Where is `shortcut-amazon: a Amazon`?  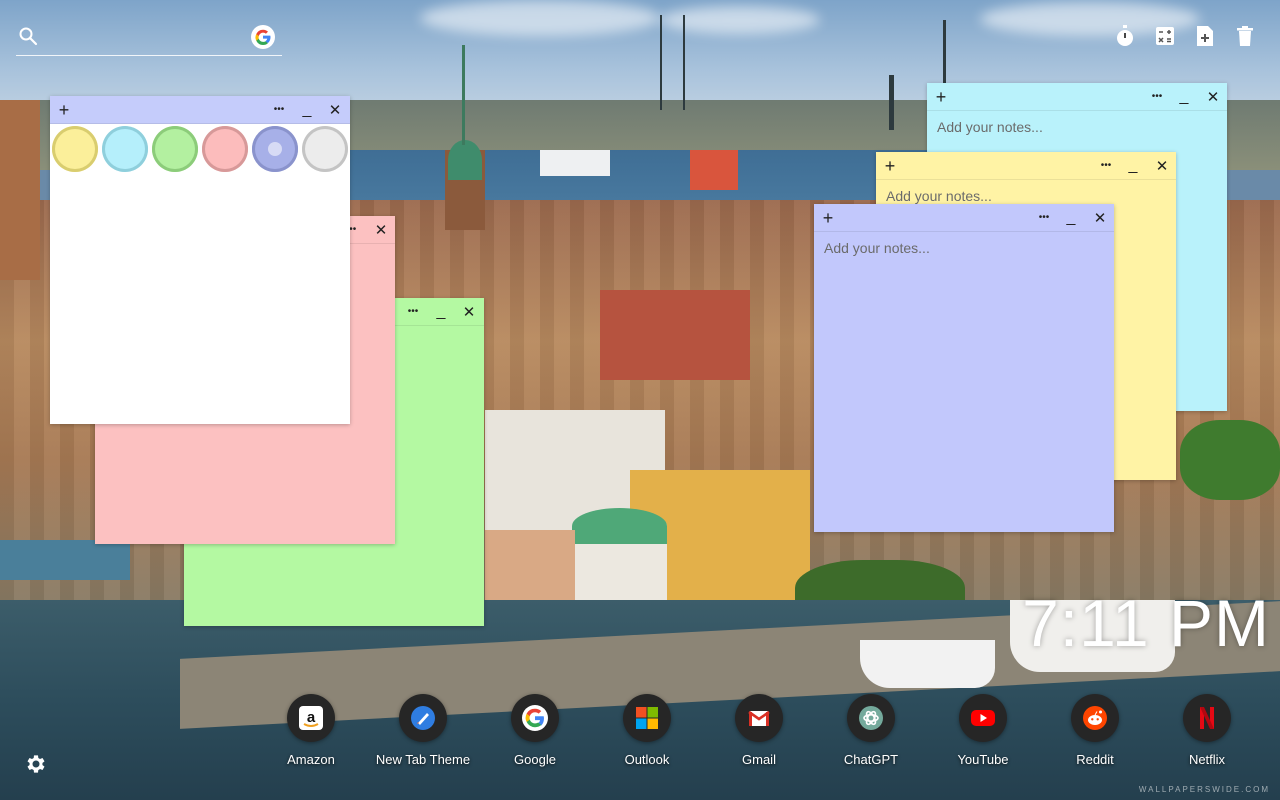 shortcut-amazon: a Amazon is located at coordinates (311, 730).